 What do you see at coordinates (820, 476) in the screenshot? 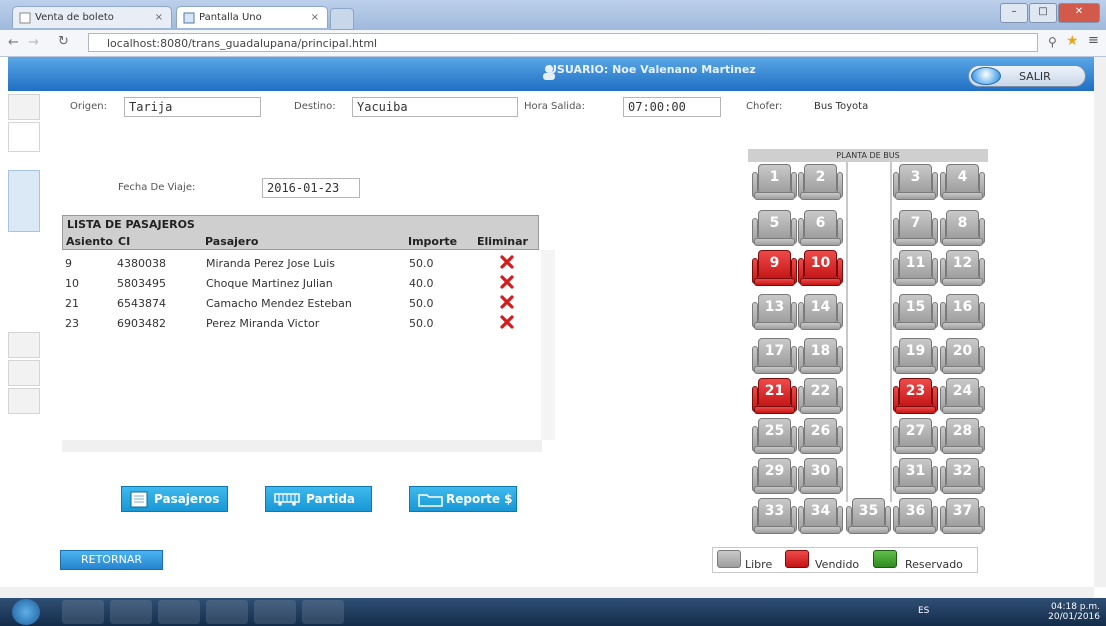
I see `seat-30: 30` at bounding box center [820, 476].